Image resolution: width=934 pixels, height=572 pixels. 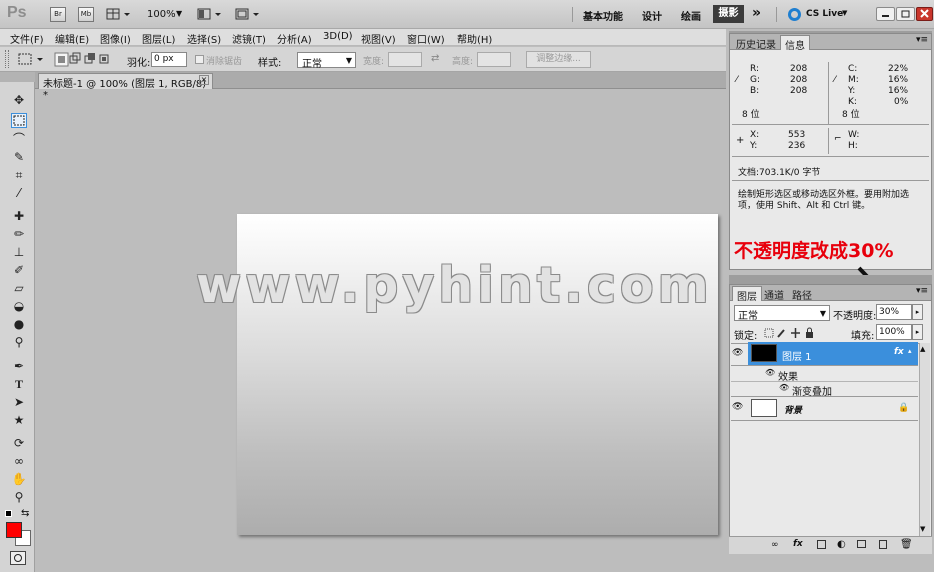 I want to click on scroll-up-icon: ▲, so click(x=922, y=349).